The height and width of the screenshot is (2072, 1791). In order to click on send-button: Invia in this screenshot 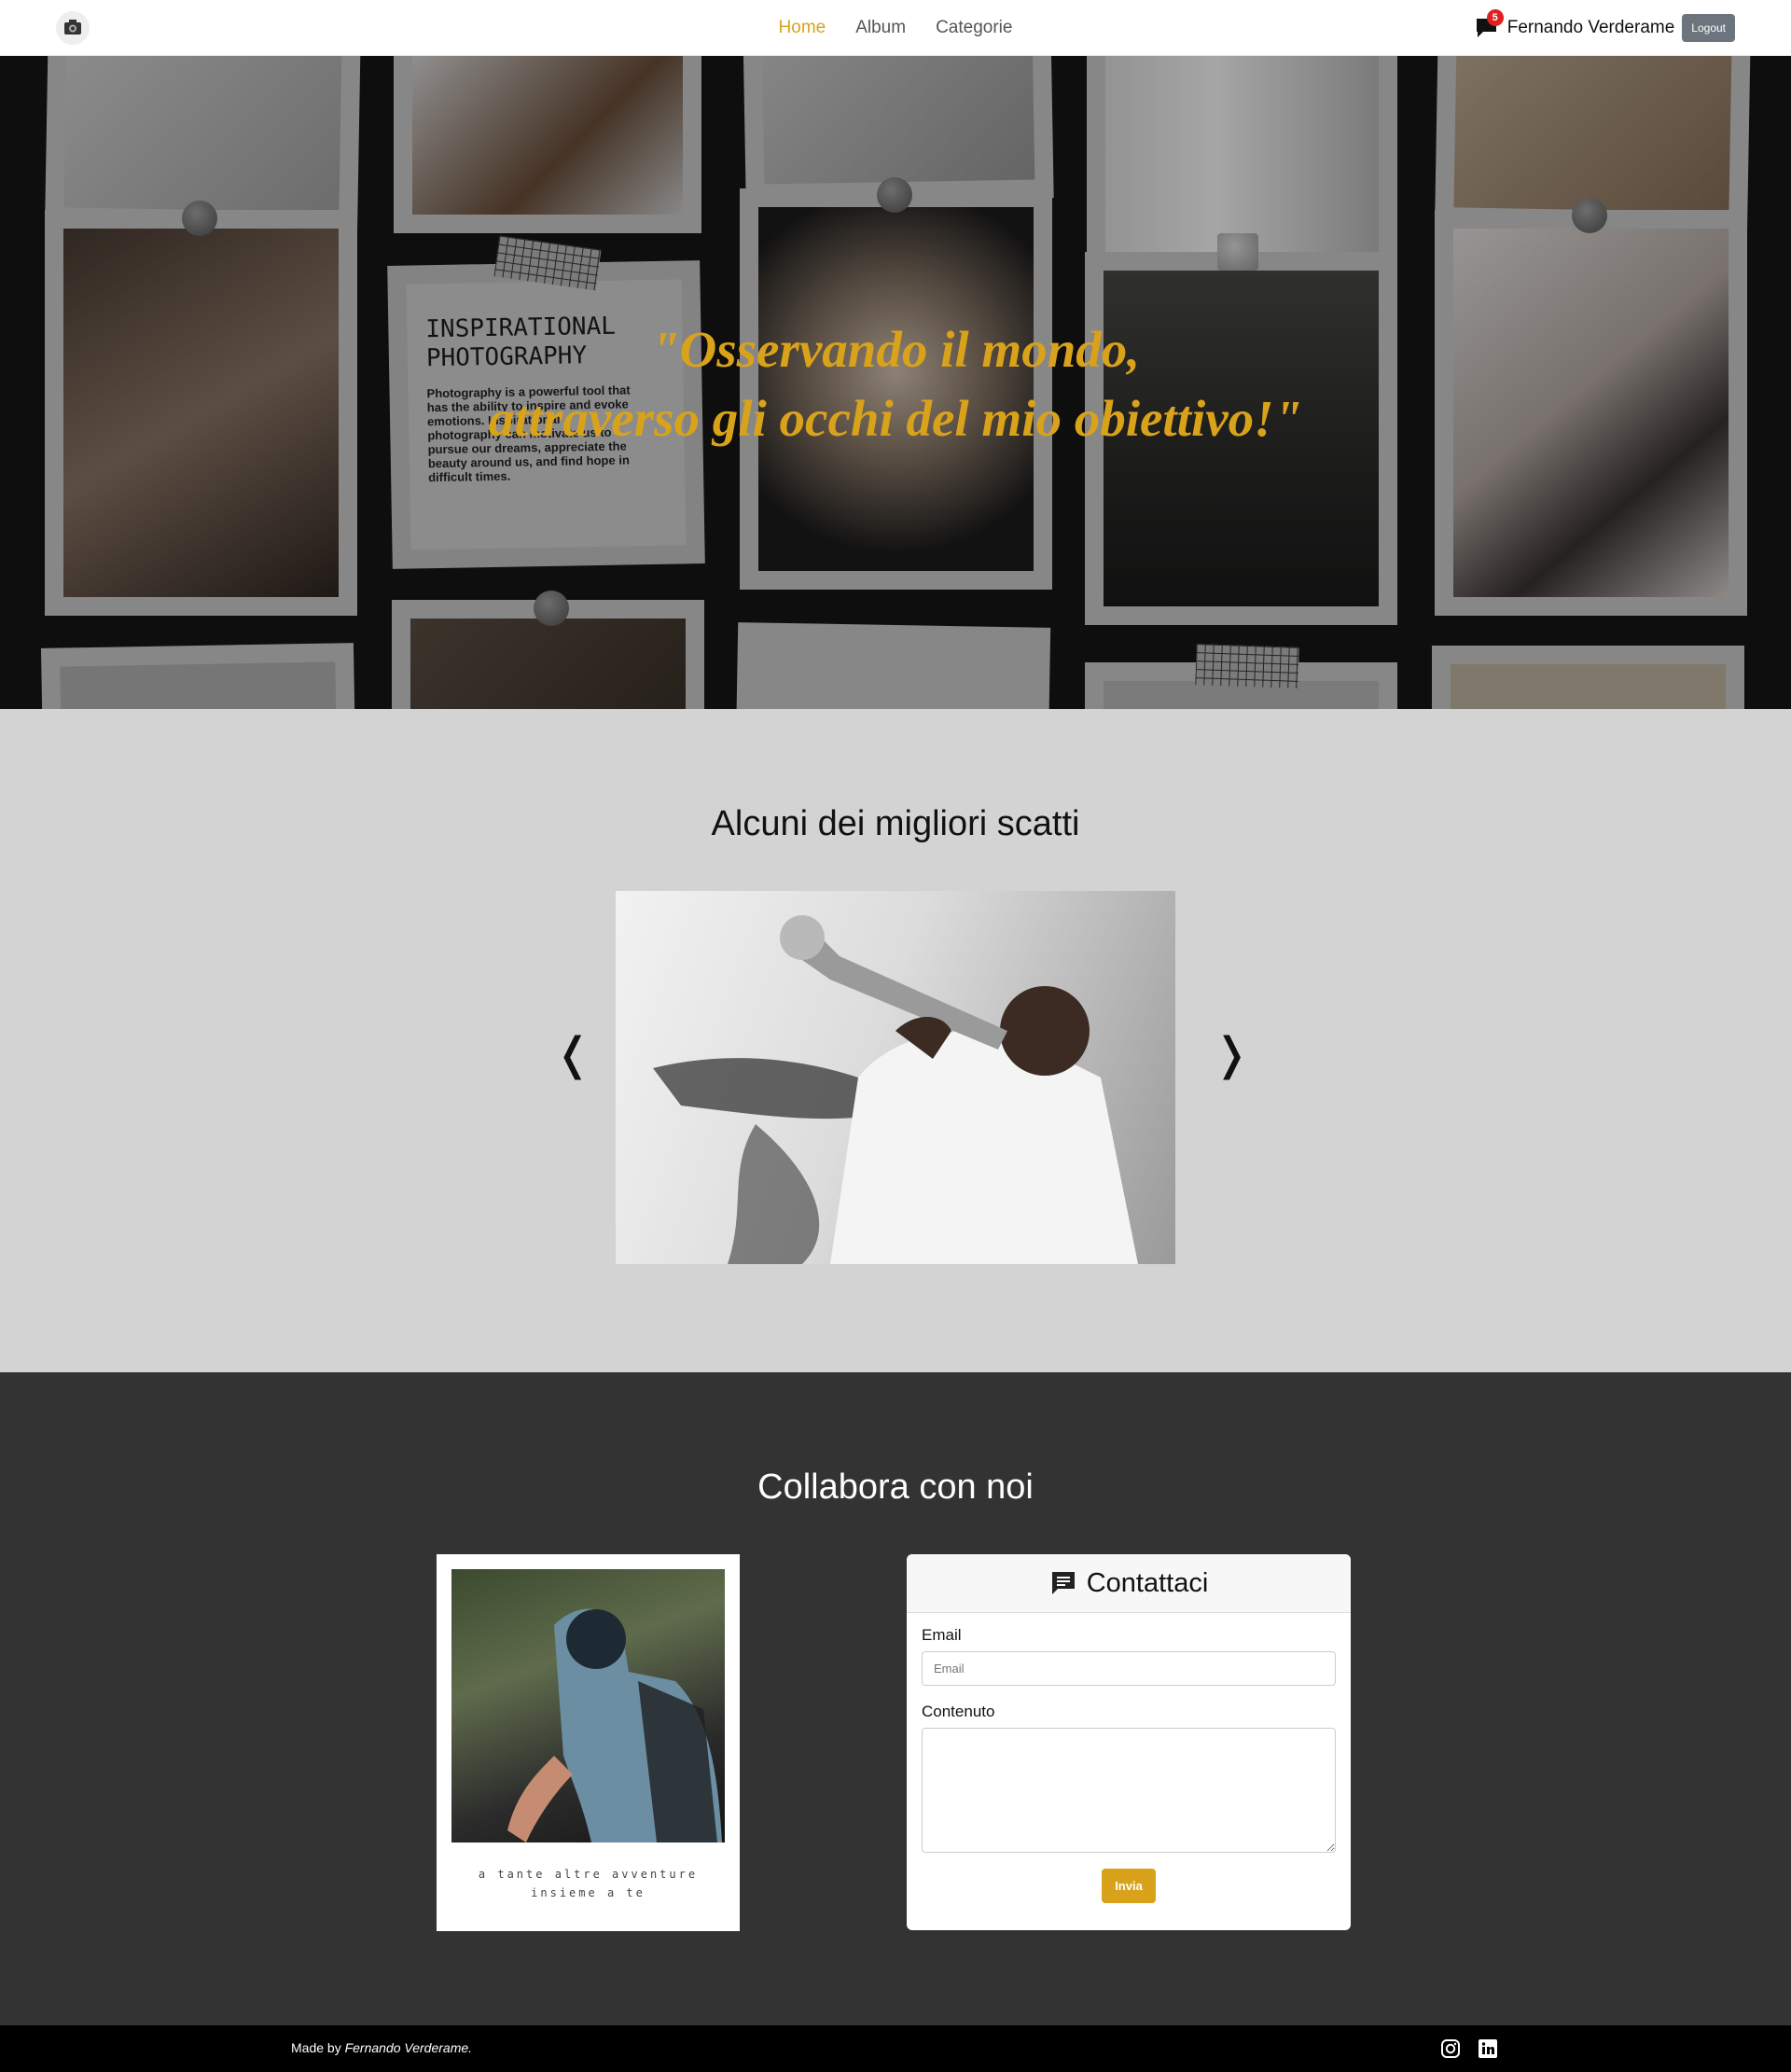, I will do `click(1129, 1886)`.